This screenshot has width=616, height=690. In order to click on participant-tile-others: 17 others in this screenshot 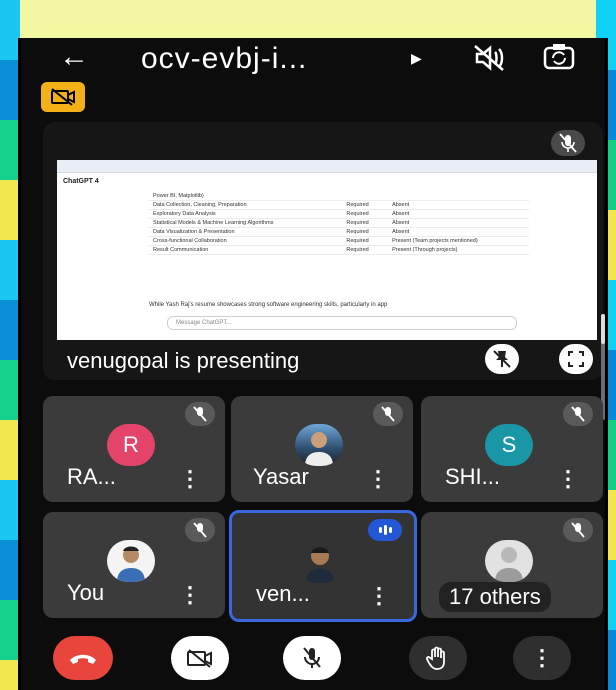, I will do `click(512, 565)`.